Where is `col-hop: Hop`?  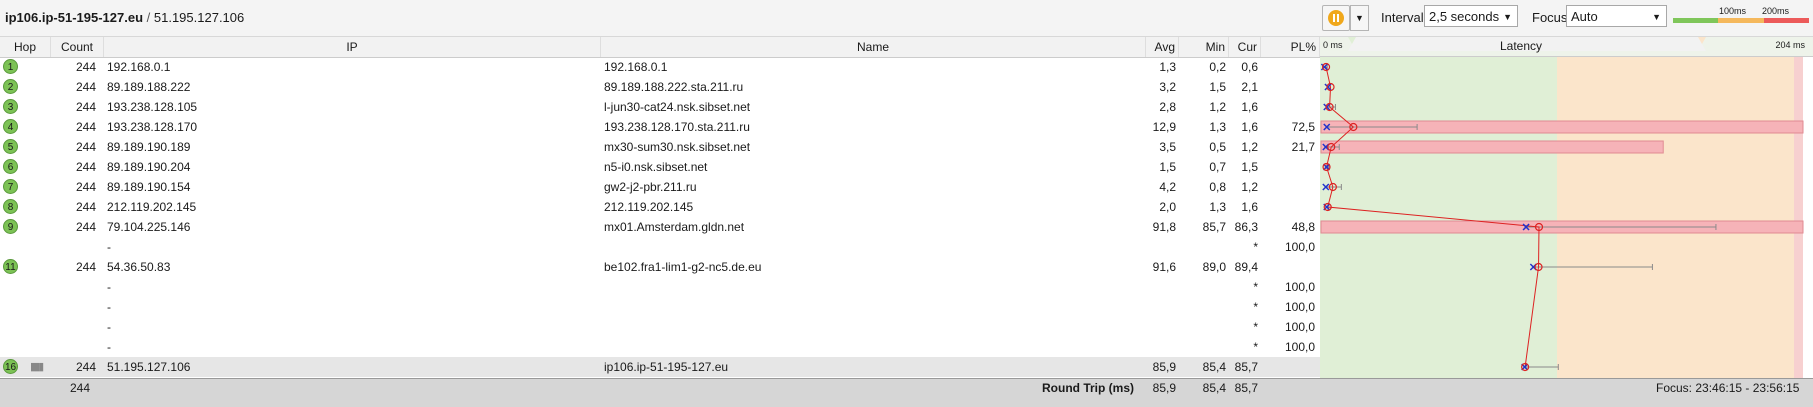 col-hop: Hop is located at coordinates (25, 47).